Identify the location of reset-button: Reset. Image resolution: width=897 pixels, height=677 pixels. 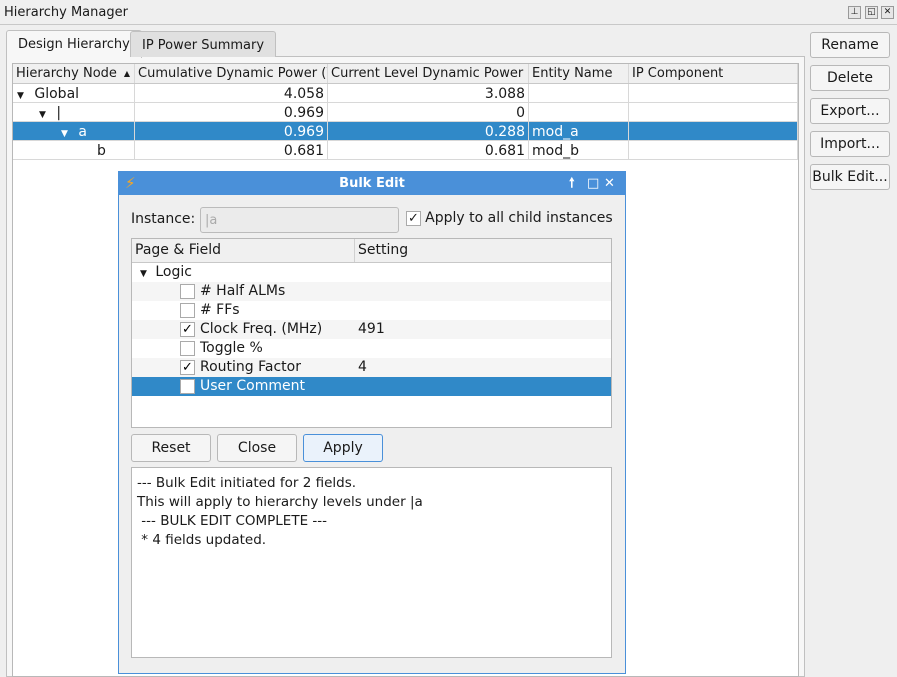
(171, 448).